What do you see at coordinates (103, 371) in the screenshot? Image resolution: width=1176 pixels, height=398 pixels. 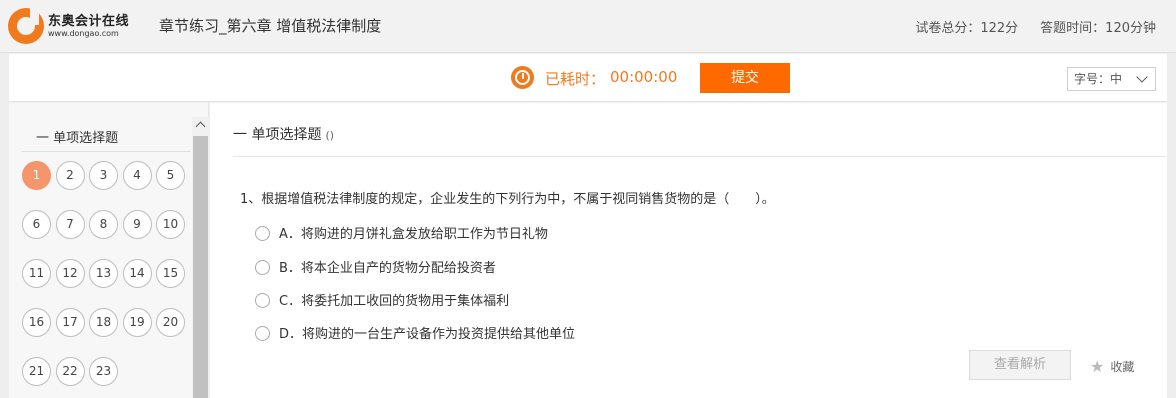 I see `question-number-23: 23` at bounding box center [103, 371].